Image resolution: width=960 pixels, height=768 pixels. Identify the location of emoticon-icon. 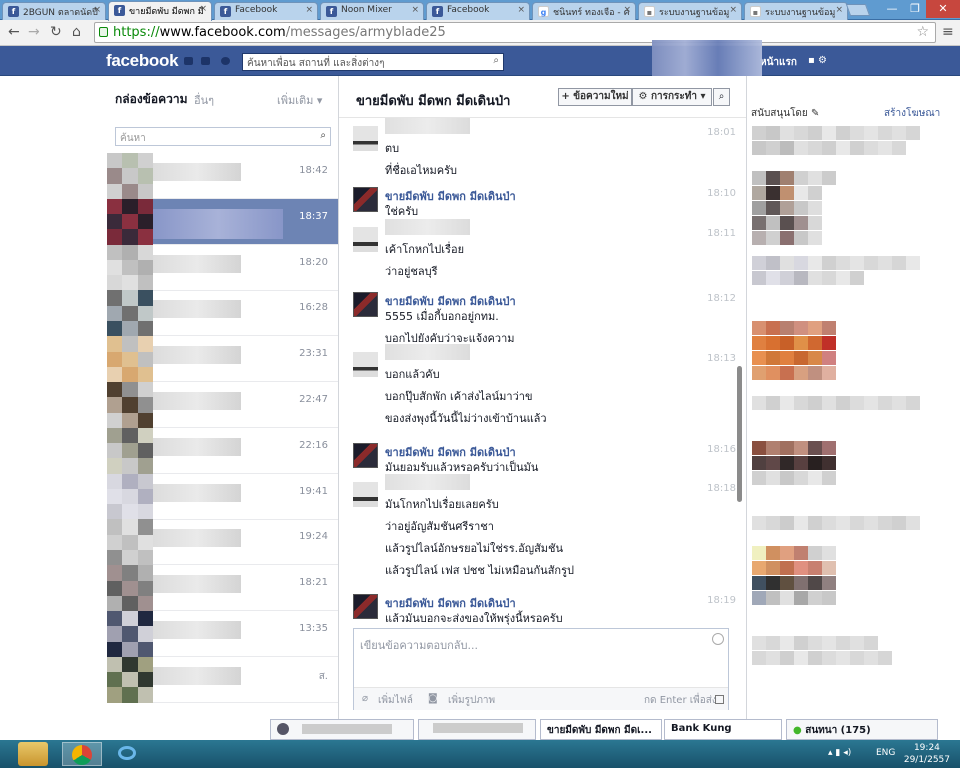
(718, 639).